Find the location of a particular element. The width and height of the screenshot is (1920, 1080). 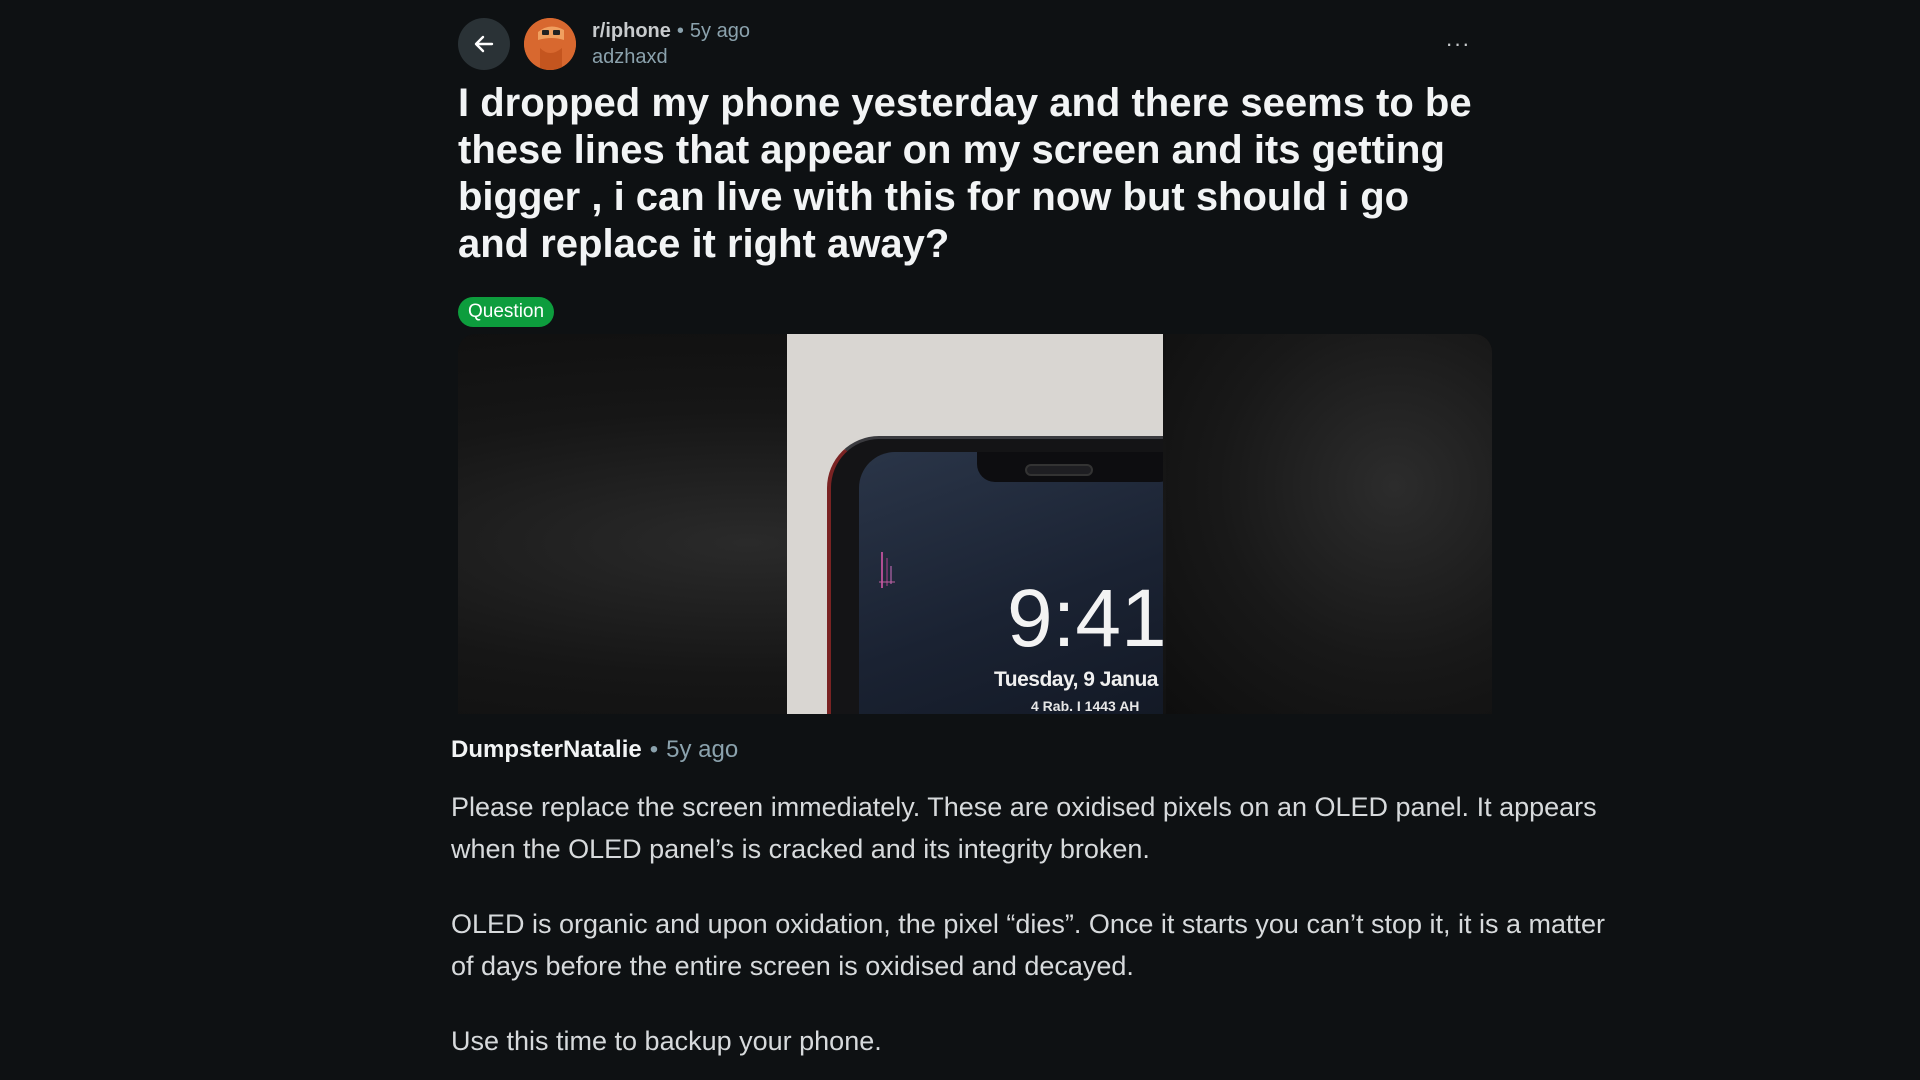

post-meta: r/iphone • 5y ago adzhaxd is located at coordinates (671, 44).